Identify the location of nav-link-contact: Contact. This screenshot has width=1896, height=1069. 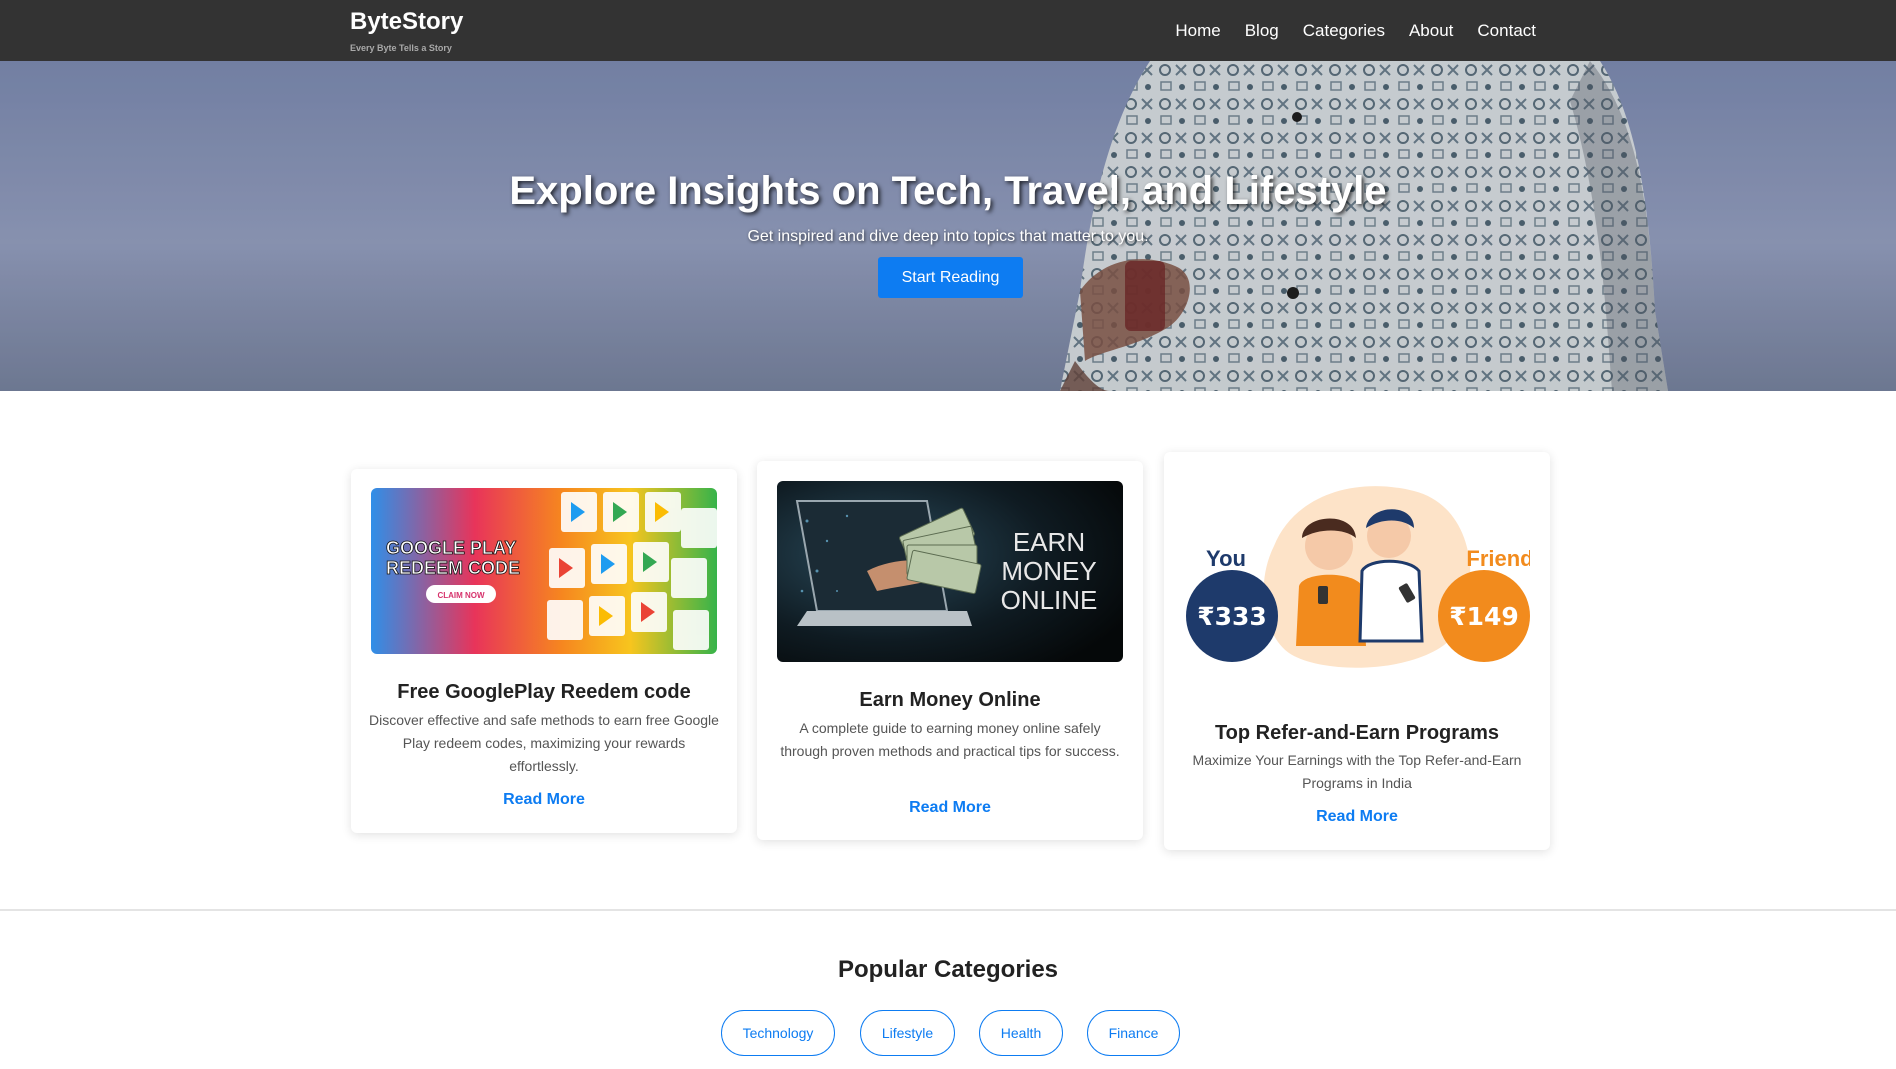
(1506, 31).